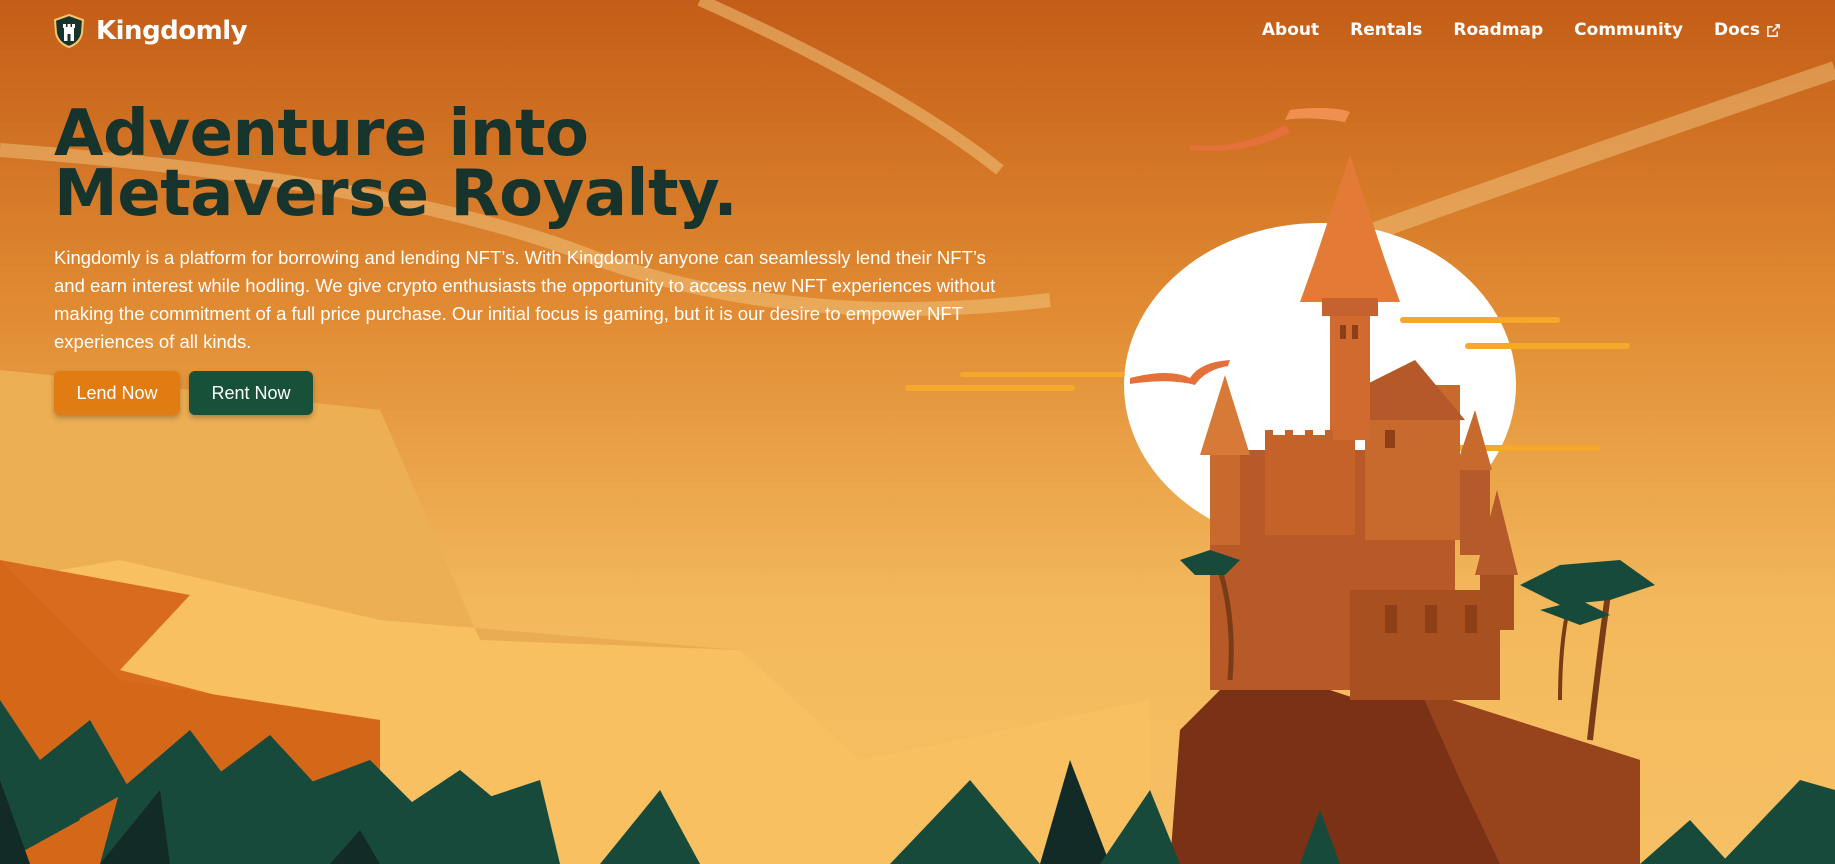 Image resolution: width=1835 pixels, height=864 pixels. I want to click on nav-about-link: About, so click(1290, 30).